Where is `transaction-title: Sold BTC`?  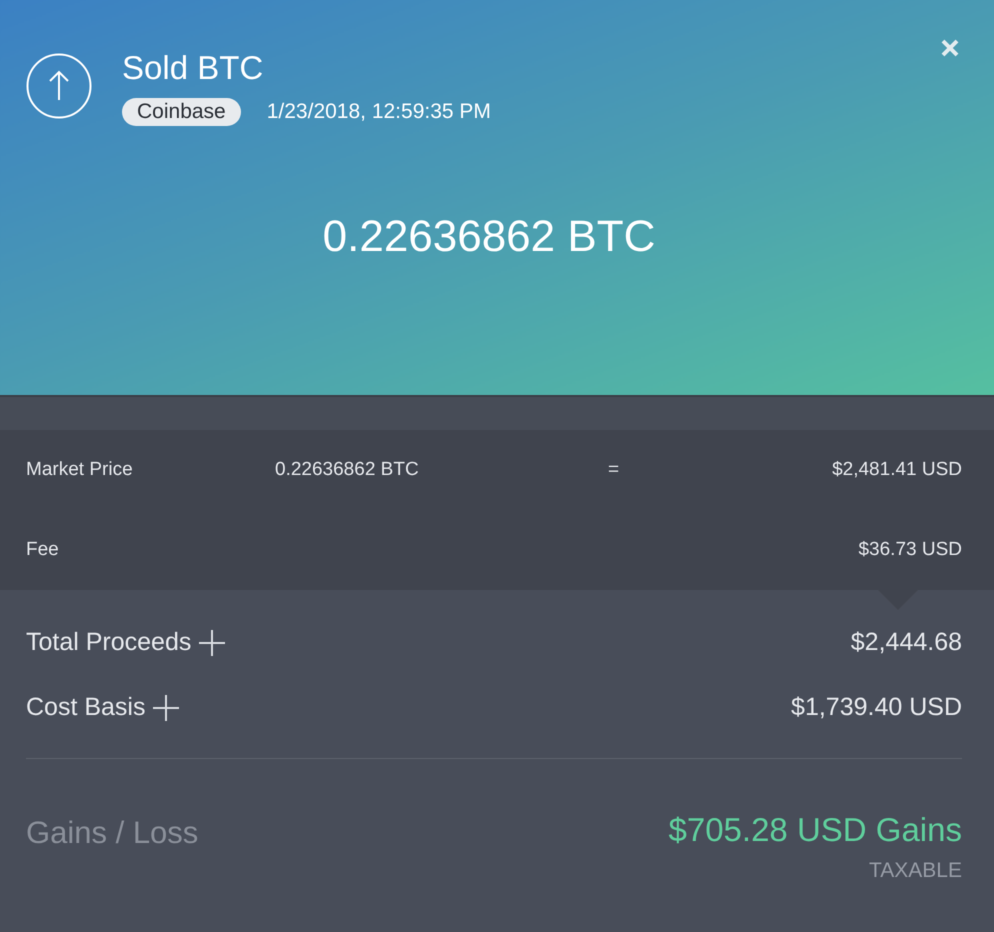 transaction-title: Sold BTC is located at coordinates (193, 68).